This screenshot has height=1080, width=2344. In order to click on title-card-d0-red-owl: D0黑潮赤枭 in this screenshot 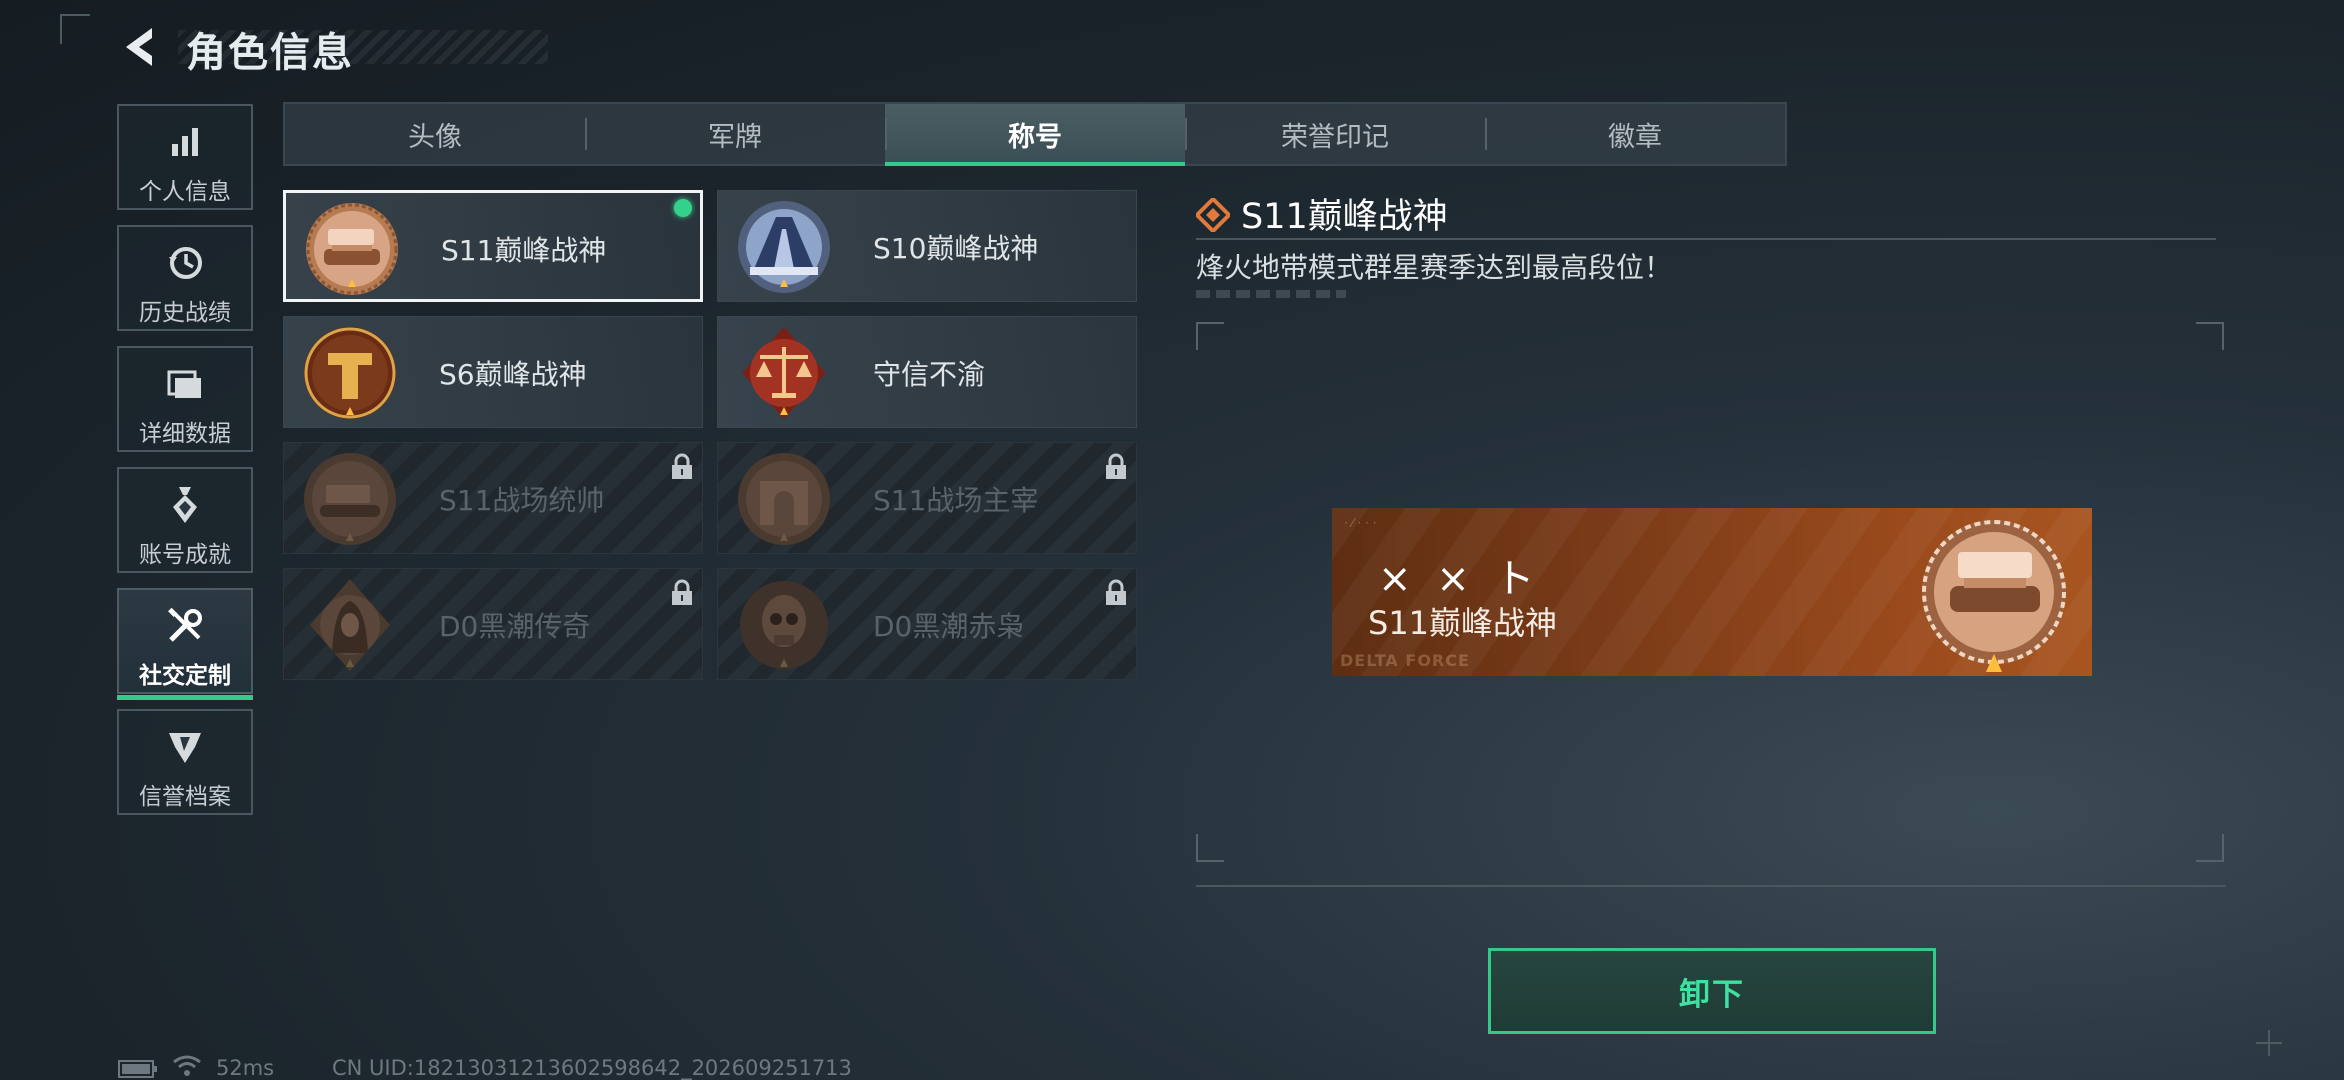, I will do `click(927, 624)`.